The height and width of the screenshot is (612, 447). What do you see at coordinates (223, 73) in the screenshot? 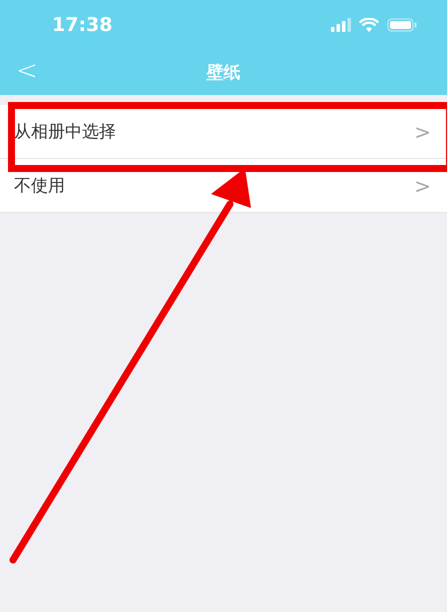
I see `page-title: 壁纸` at bounding box center [223, 73].